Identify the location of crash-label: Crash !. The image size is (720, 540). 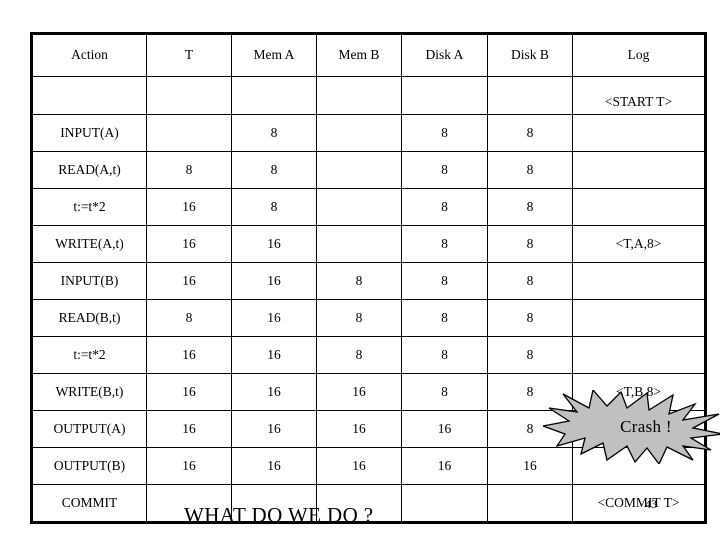
(646, 426).